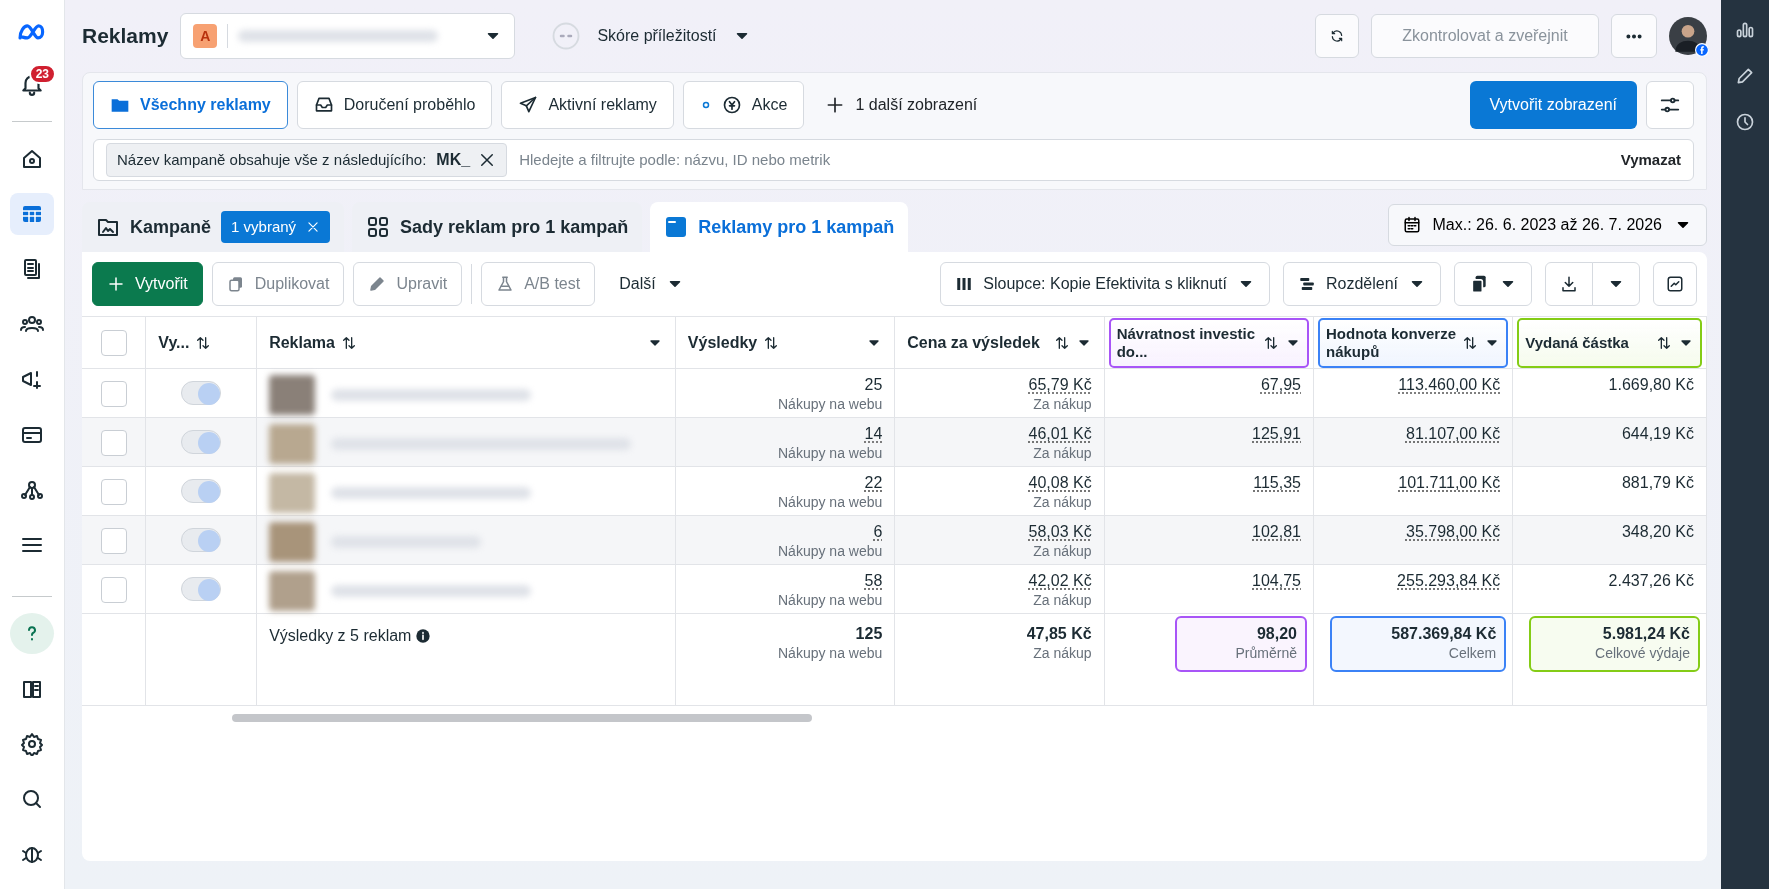 The width and height of the screenshot is (1769, 889). What do you see at coordinates (1547, 225) in the screenshot?
I see `date-range-button: Max.: 26. 6. 2023 až 26. 7. 2026` at bounding box center [1547, 225].